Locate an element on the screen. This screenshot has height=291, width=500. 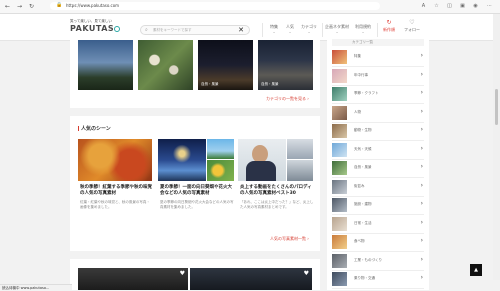
url-text: https://www.pakutaso.com is located at coordinates (93, 5).